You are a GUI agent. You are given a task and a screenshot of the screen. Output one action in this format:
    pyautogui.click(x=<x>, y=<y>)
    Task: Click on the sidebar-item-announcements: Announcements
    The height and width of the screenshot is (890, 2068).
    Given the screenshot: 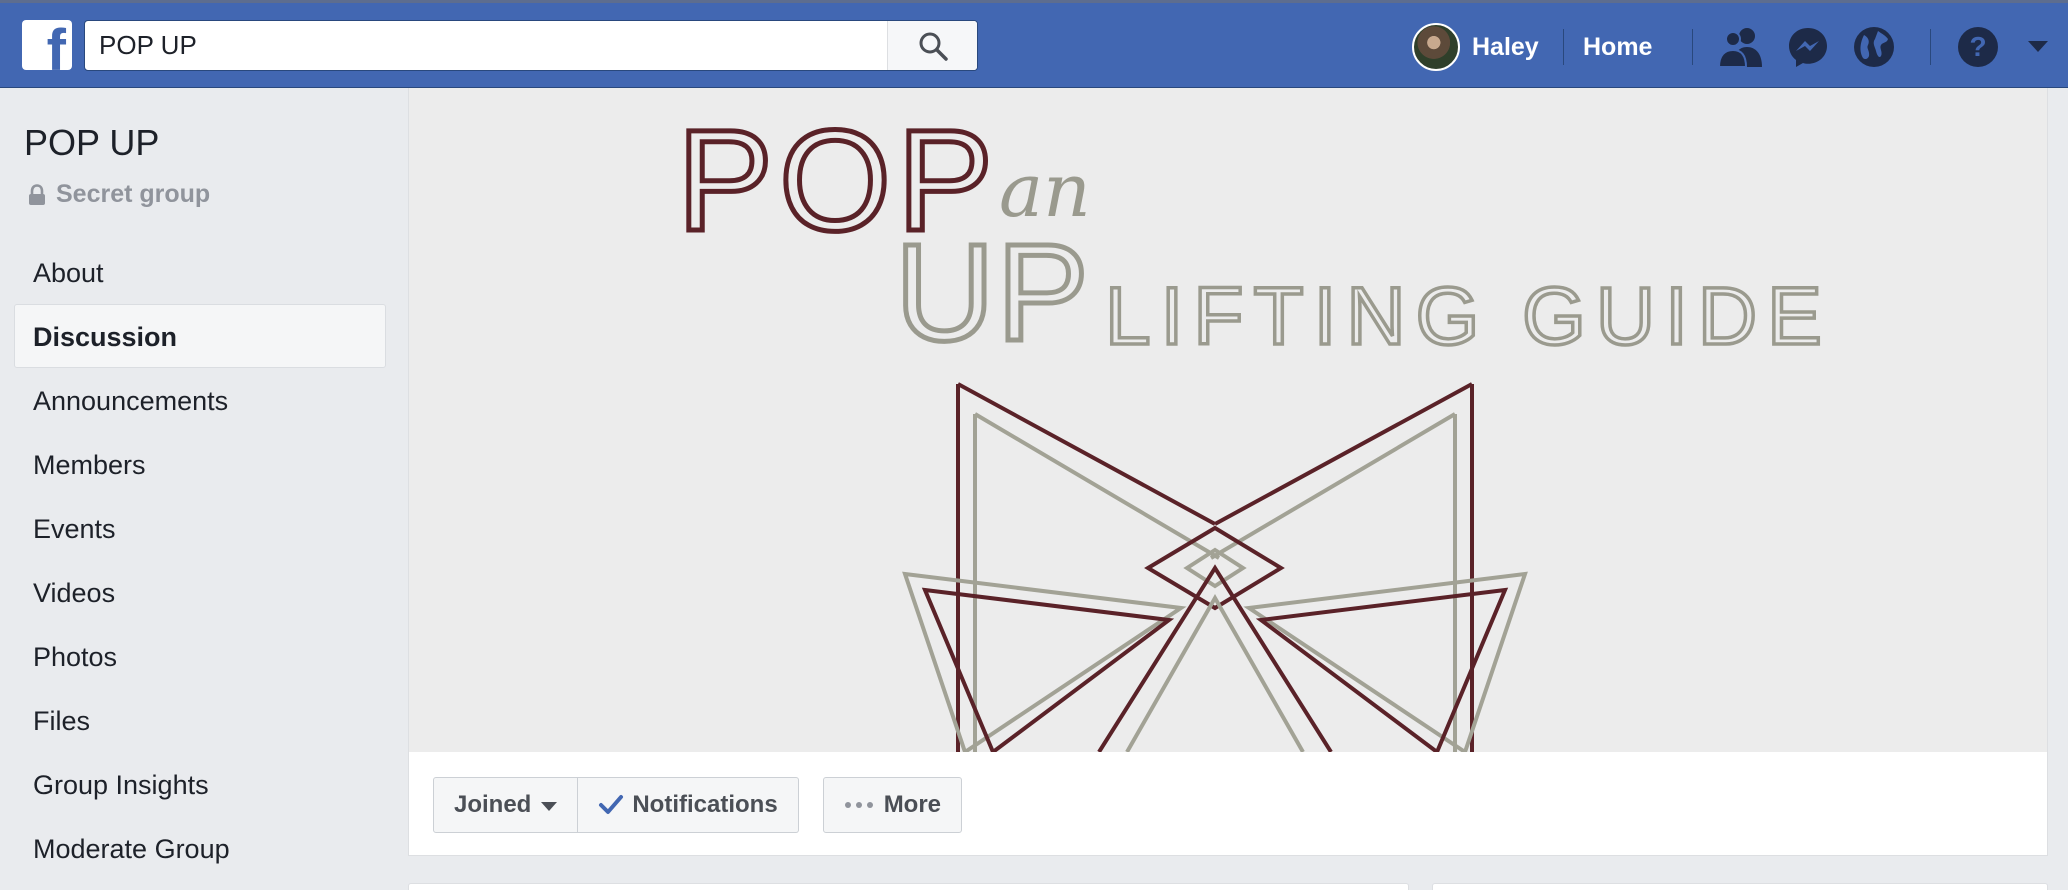 What is the action you would take?
    pyautogui.click(x=200, y=400)
    